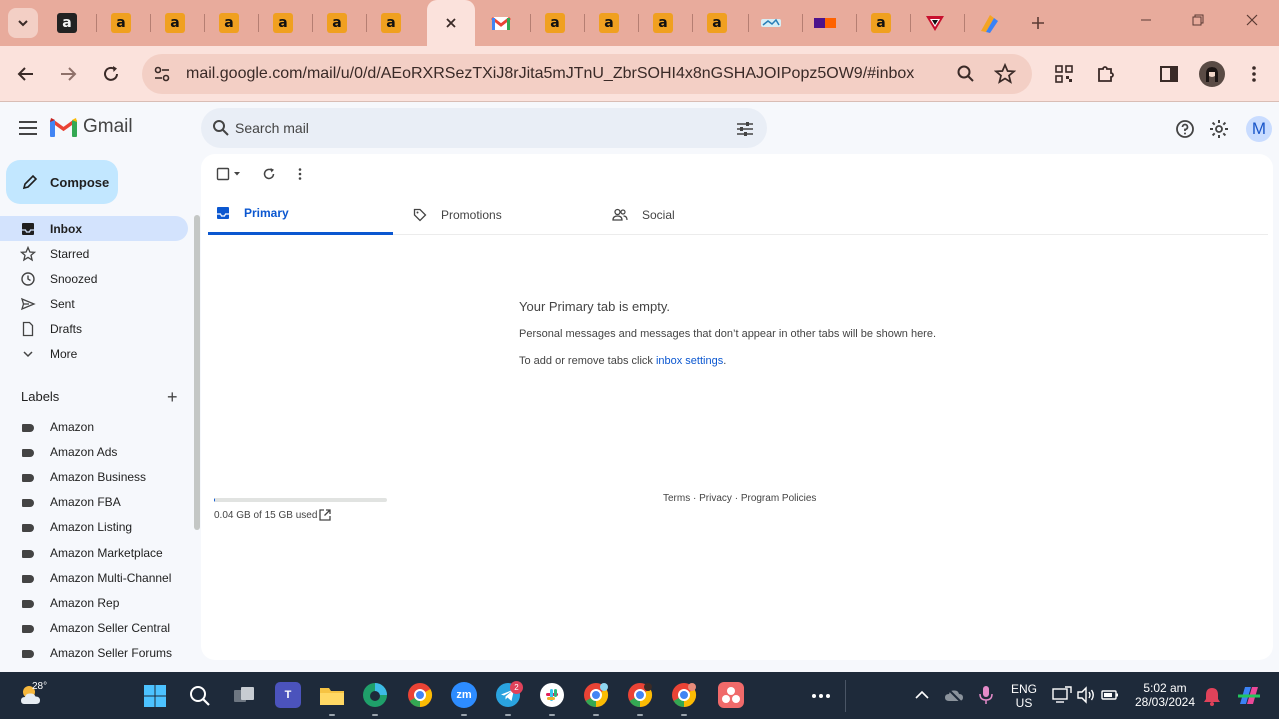 The image size is (1279, 719). Describe the element at coordinates (1185, 129) in the screenshot. I see `support-icon` at that location.